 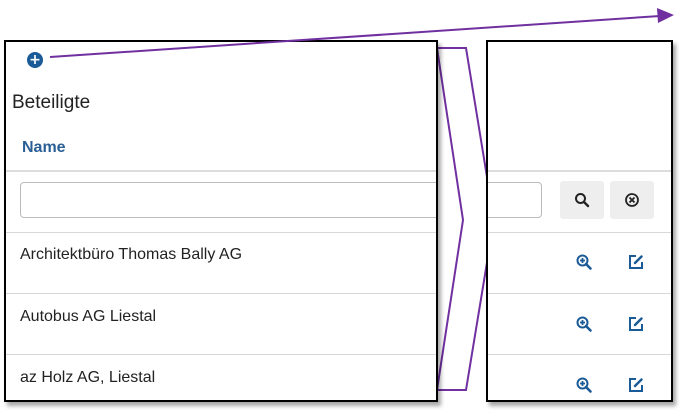 What do you see at coordinates (87, 378) in the screenshot?
I see `table-row-name: az Holz AG, Liestal` at bounding box center [87, 378].